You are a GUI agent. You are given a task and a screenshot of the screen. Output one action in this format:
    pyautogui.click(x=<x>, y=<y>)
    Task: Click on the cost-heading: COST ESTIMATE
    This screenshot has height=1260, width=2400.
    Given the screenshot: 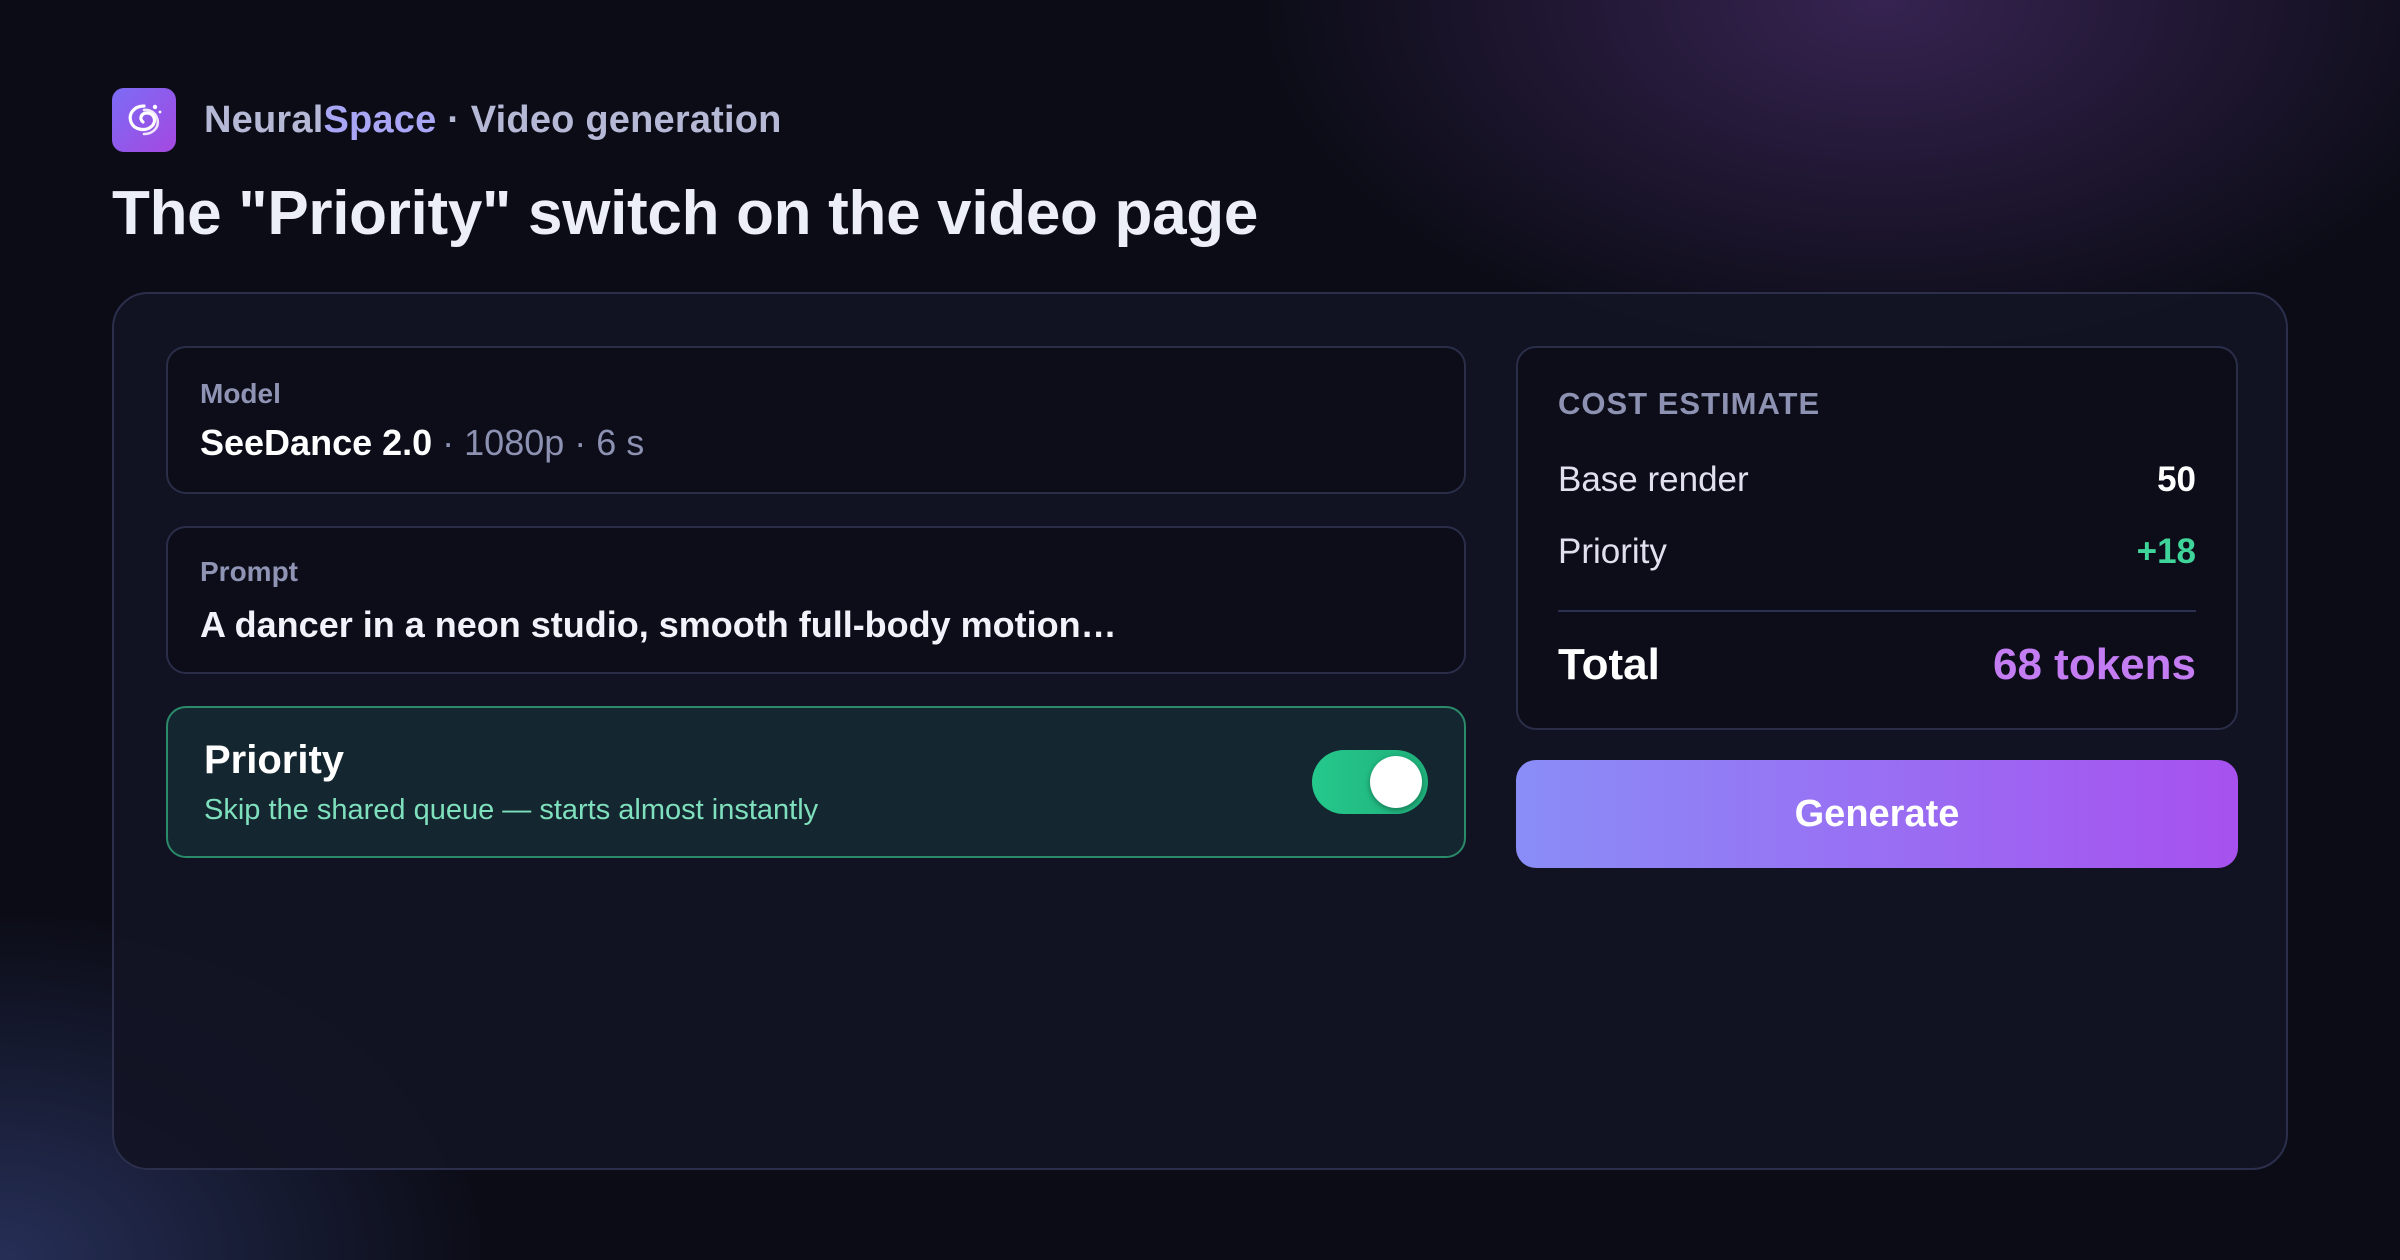 What is the action you would take?
    pyautogui.click(x=1689, y=403)
    